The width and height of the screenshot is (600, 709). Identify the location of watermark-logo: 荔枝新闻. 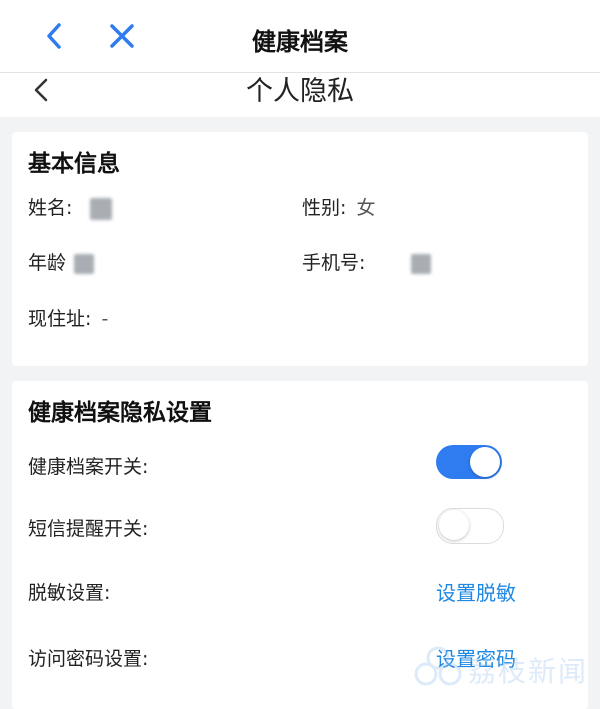
(502, 670).